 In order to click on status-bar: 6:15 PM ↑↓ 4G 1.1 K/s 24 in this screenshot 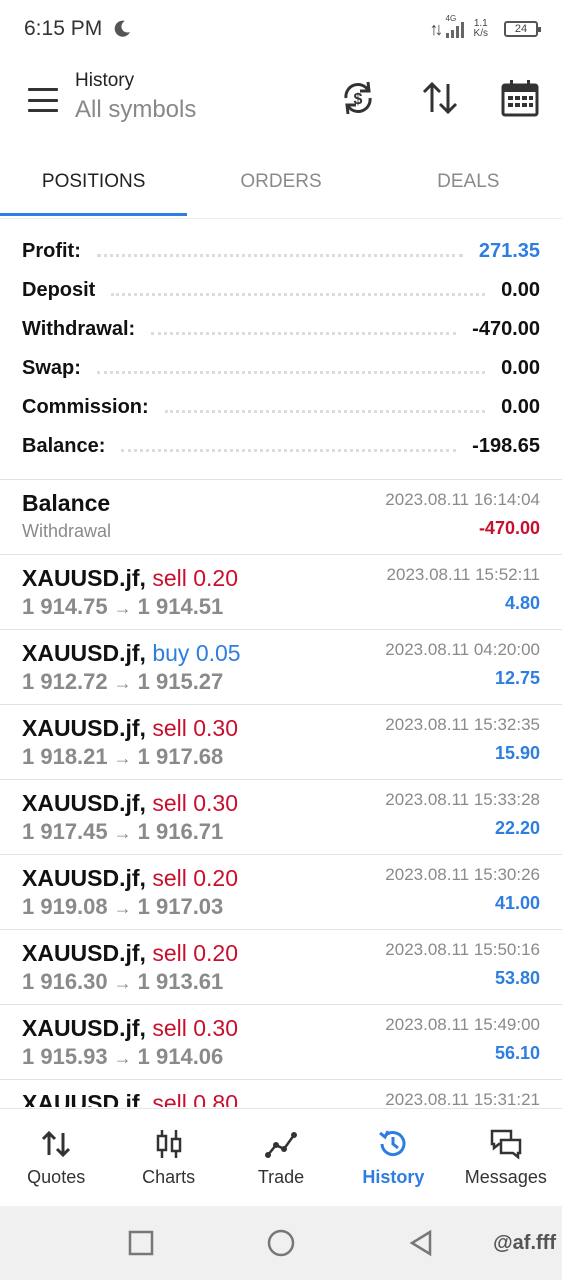, I will do `click(281, 29)`.